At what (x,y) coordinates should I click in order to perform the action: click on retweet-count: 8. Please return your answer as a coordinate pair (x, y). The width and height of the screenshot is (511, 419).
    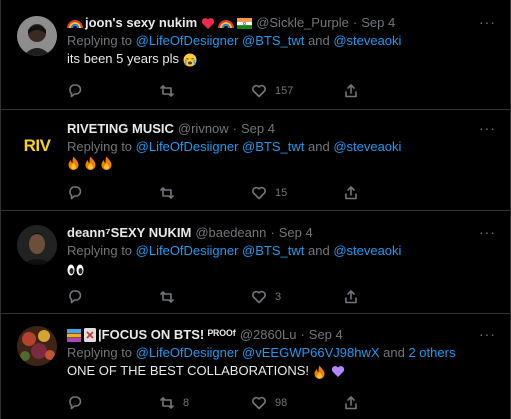
    Looking at the image, I should click on (186, 403).